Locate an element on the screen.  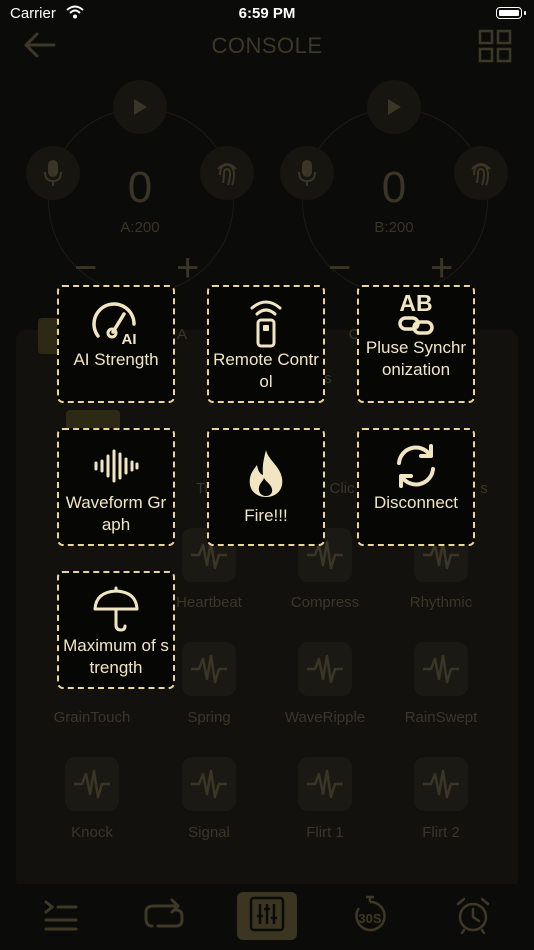
umbrella-icon is located at coordinates (116, 609).